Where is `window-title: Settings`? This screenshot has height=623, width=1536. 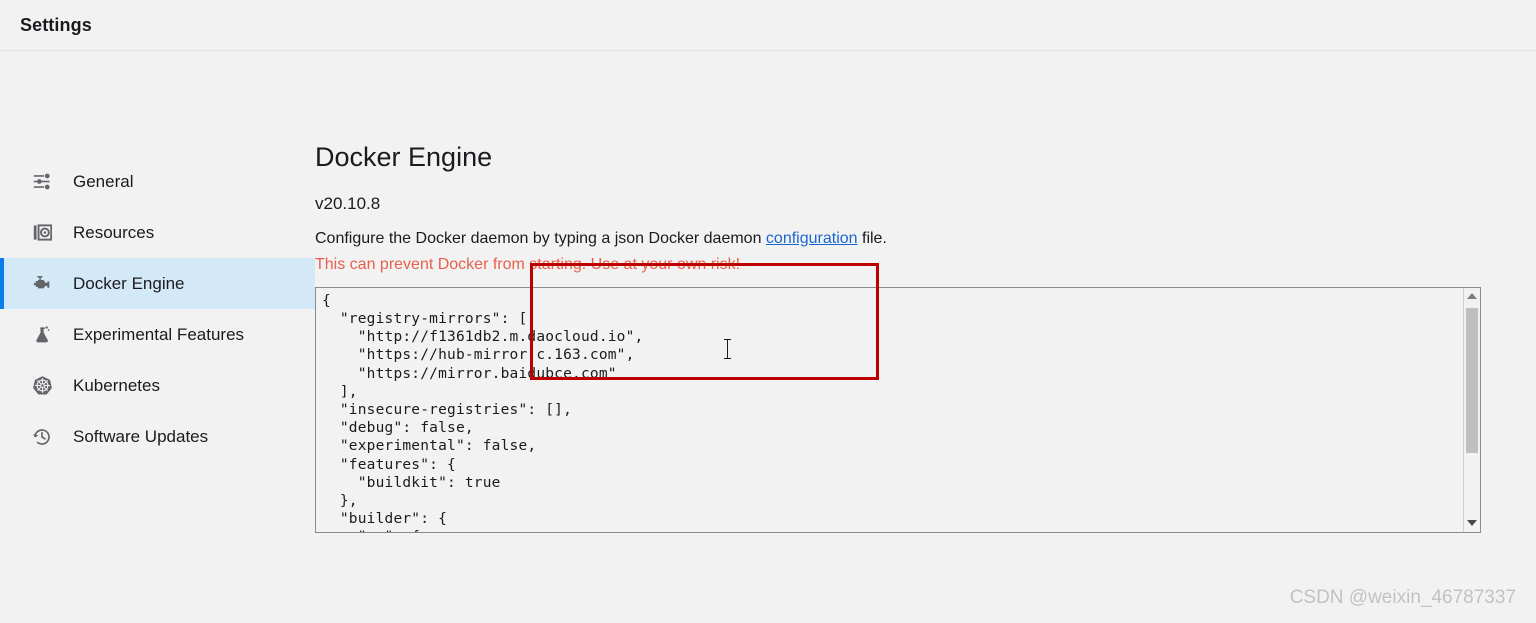
window-title: Settings is located at coordinates (56, 24).